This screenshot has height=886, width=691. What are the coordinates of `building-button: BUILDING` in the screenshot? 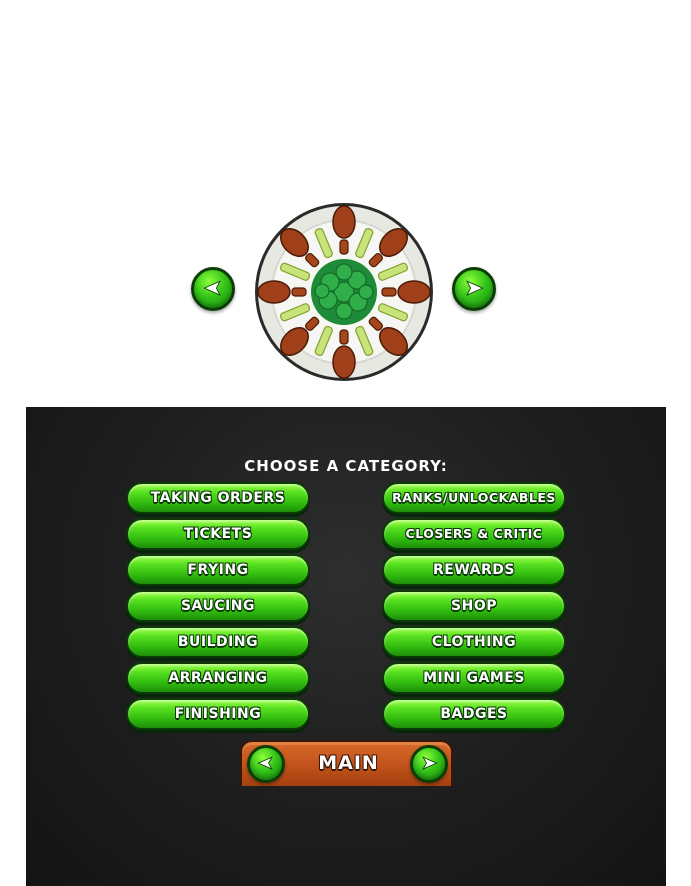 It's located at (218, 642).